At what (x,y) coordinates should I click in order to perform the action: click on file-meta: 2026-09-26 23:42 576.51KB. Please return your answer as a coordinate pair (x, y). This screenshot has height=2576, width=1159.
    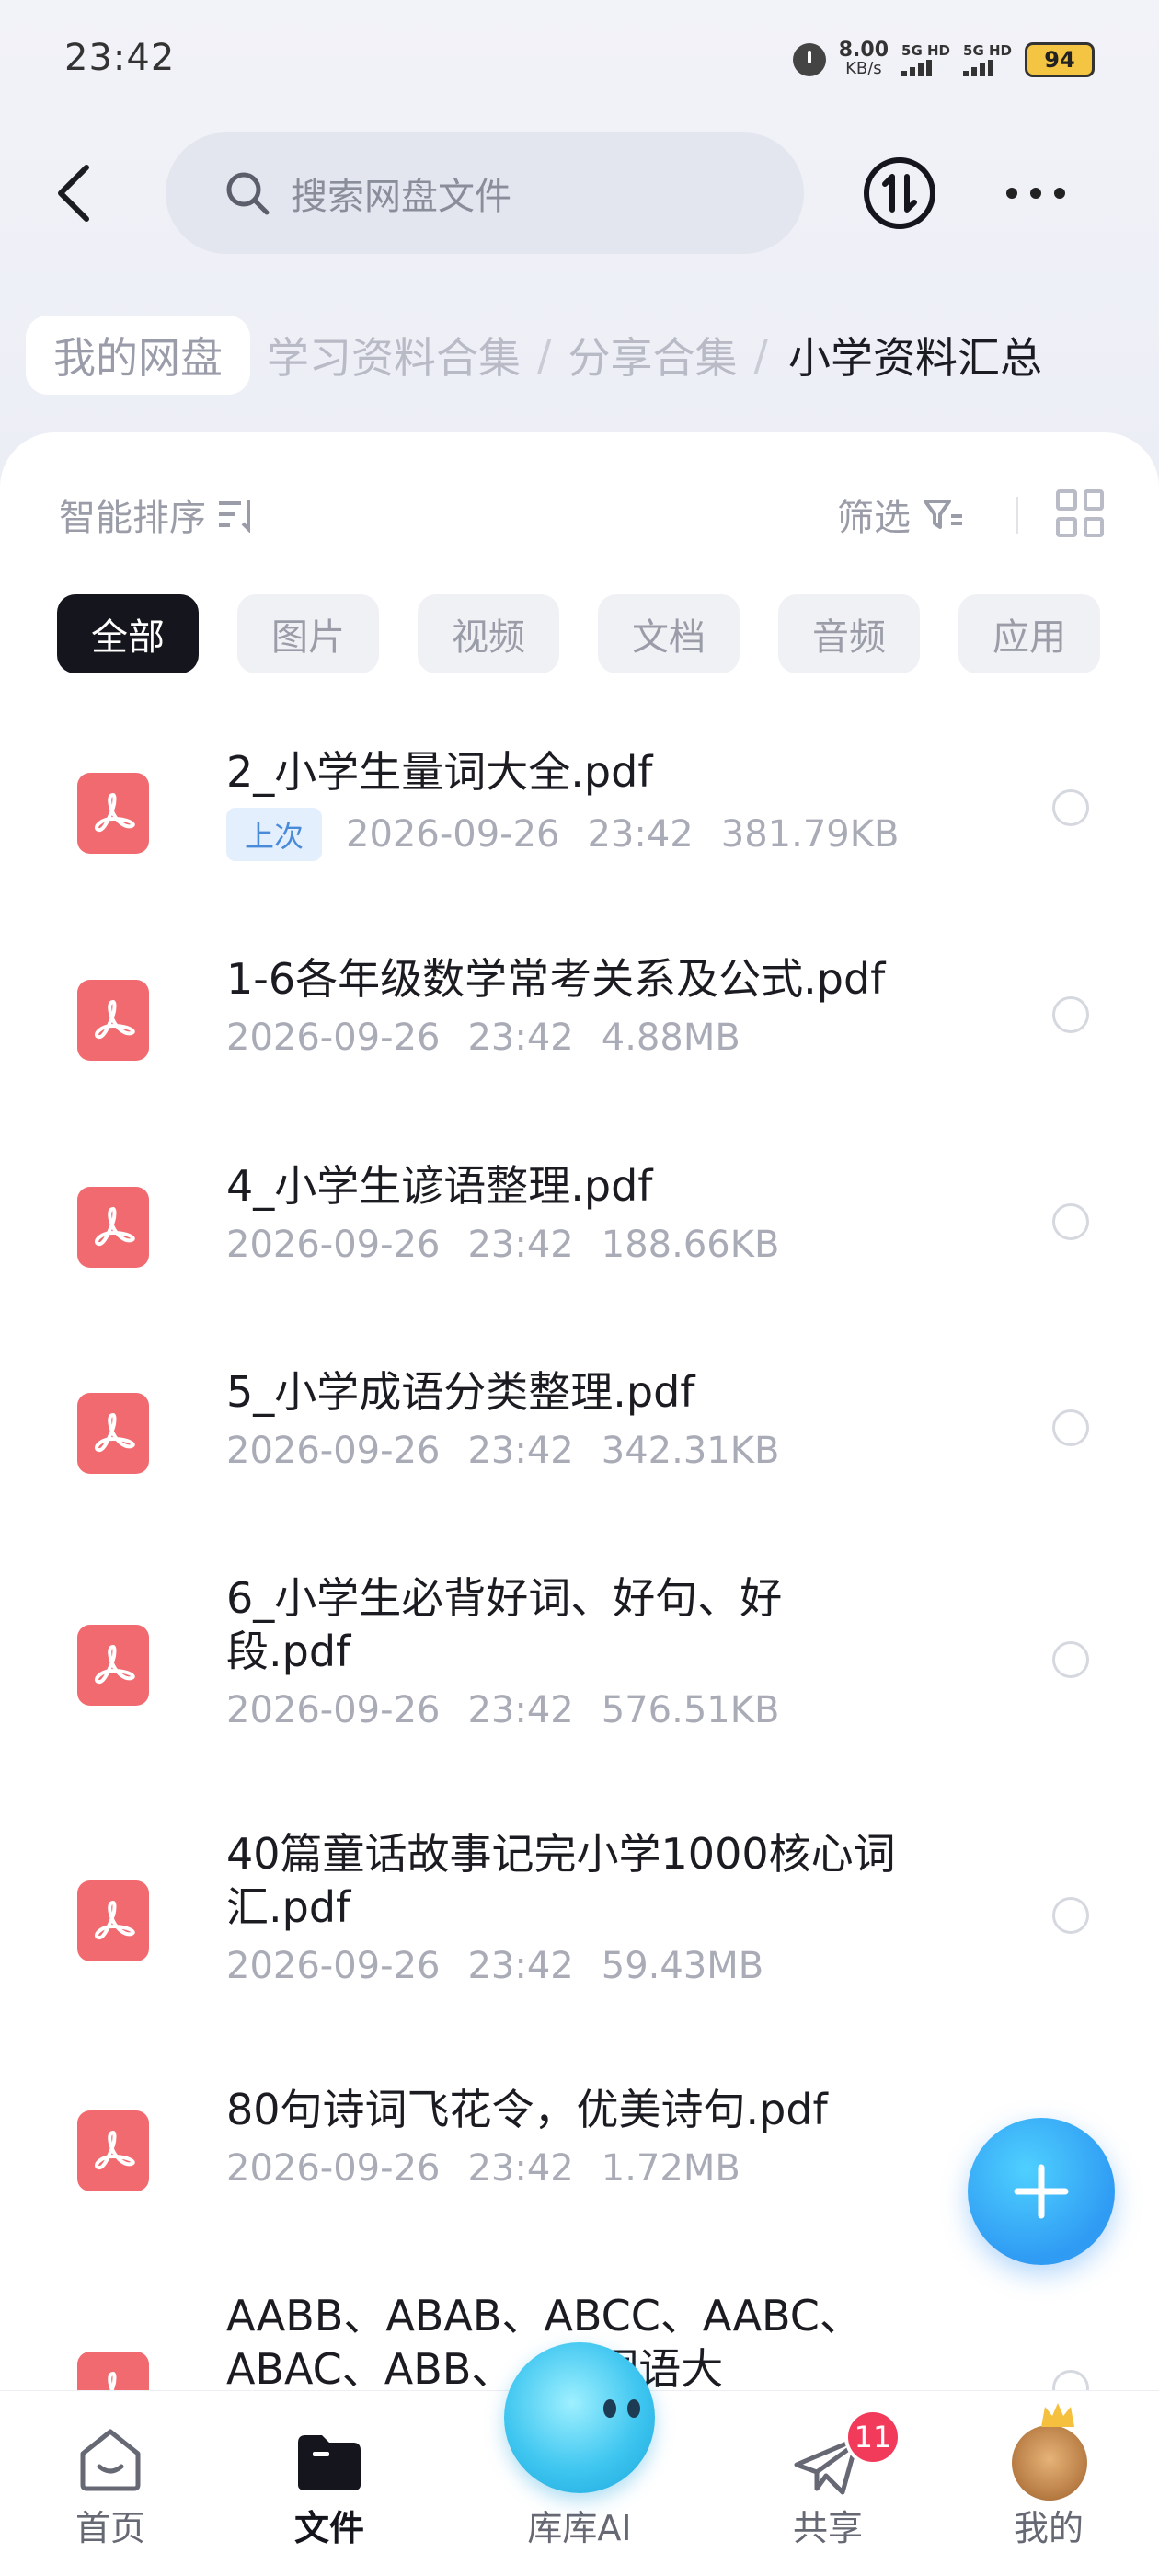
    Looking at the image, I should click on (502, 1710).